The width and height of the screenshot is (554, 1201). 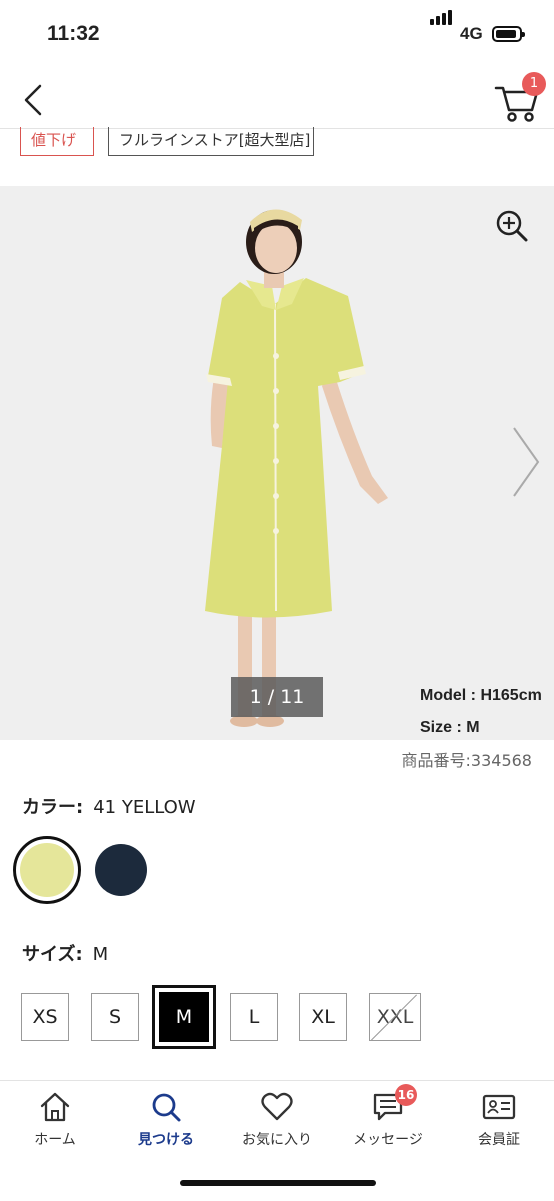 I want to click on size-row: サイズ: M, so click(x=65, y=953).